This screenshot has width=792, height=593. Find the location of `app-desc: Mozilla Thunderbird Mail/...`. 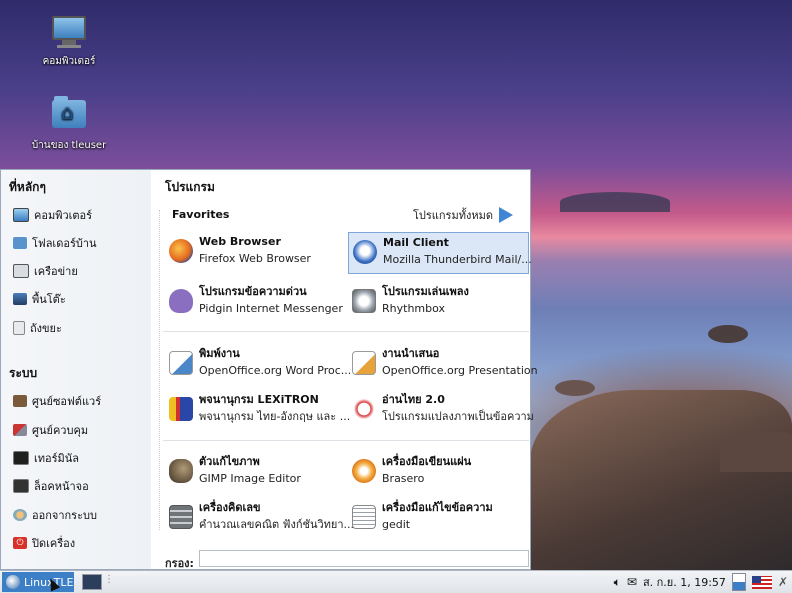

app-desc: Mozilla Thunderbird Mail/... is located at coordinates (457, 259).